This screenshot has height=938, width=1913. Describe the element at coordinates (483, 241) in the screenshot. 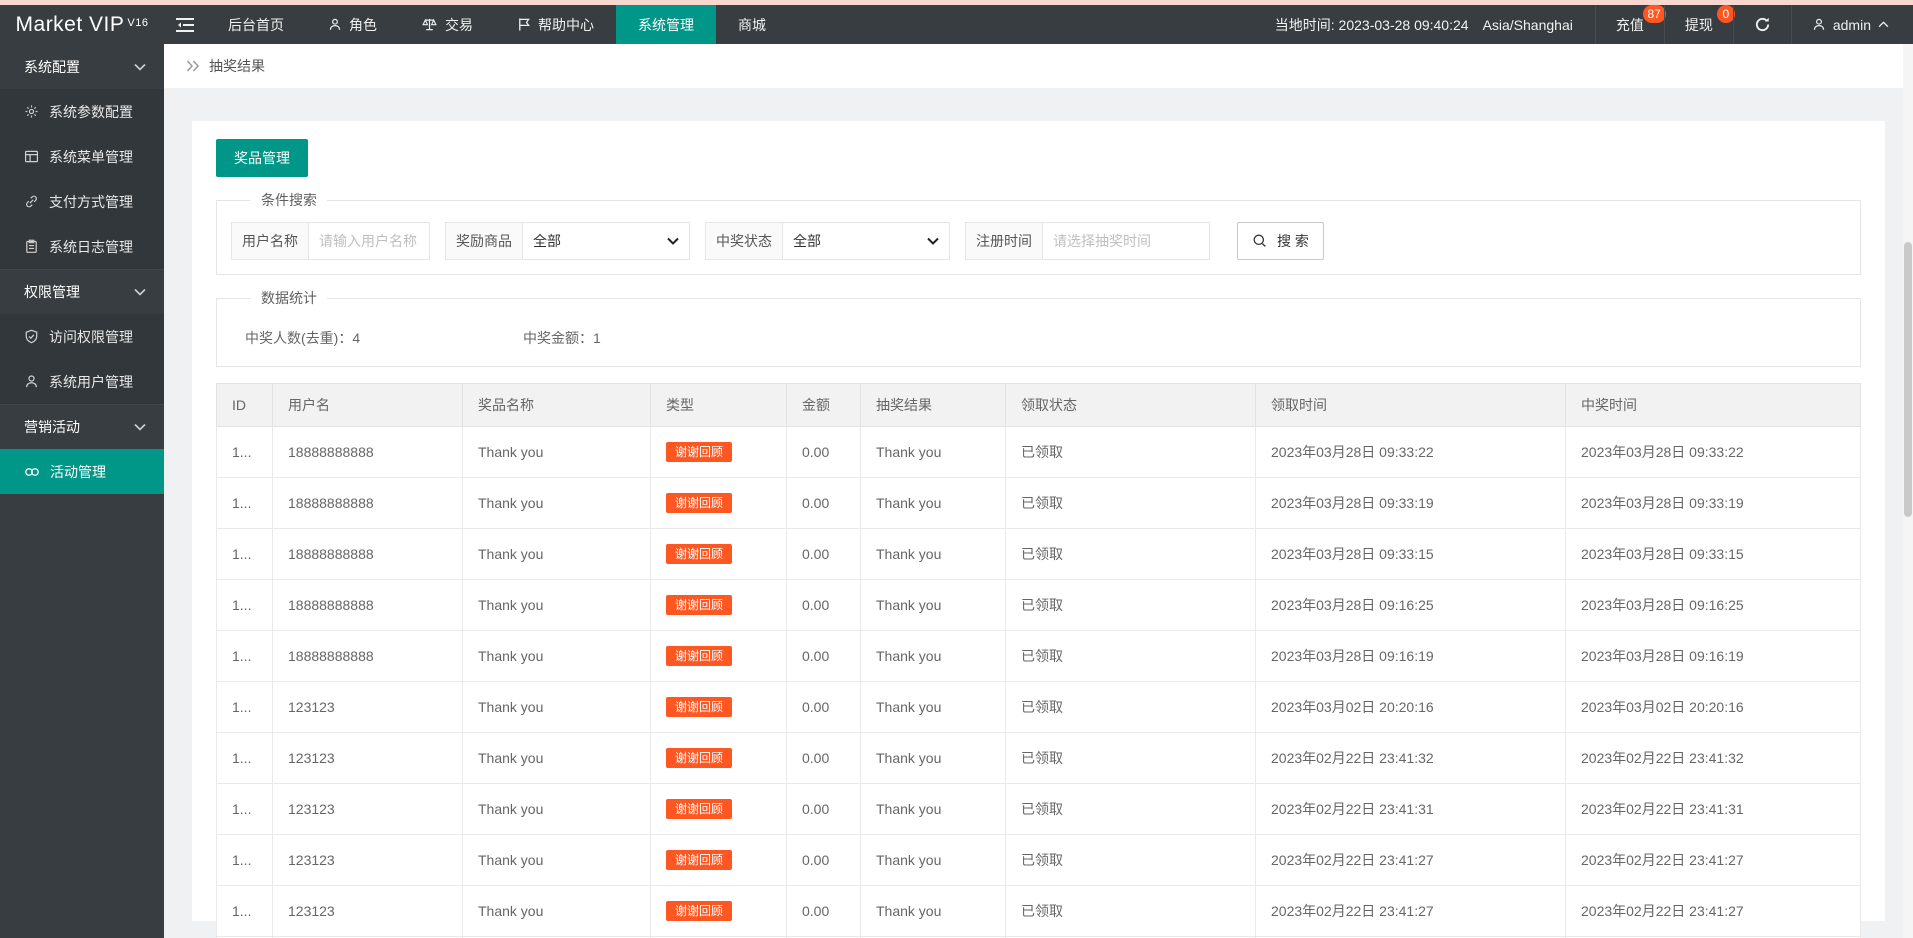

I see `prize-label: 奖励商品` at that location.